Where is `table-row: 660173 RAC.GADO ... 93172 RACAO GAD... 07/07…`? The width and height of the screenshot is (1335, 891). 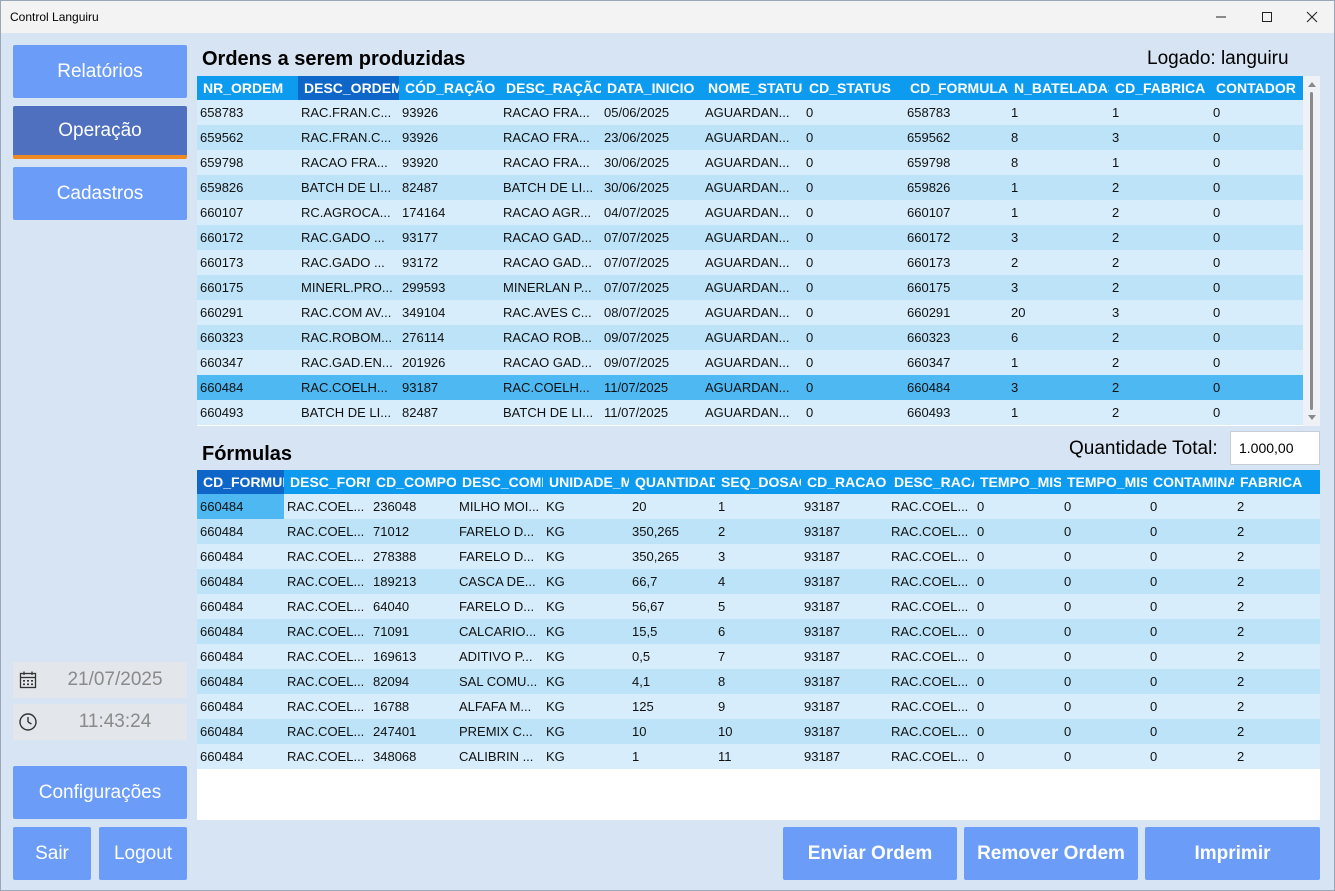 table-row: 660173 RAC.GADO ... 93172 RACAO GAD... 07/07… is located at coordinates (750, 262).